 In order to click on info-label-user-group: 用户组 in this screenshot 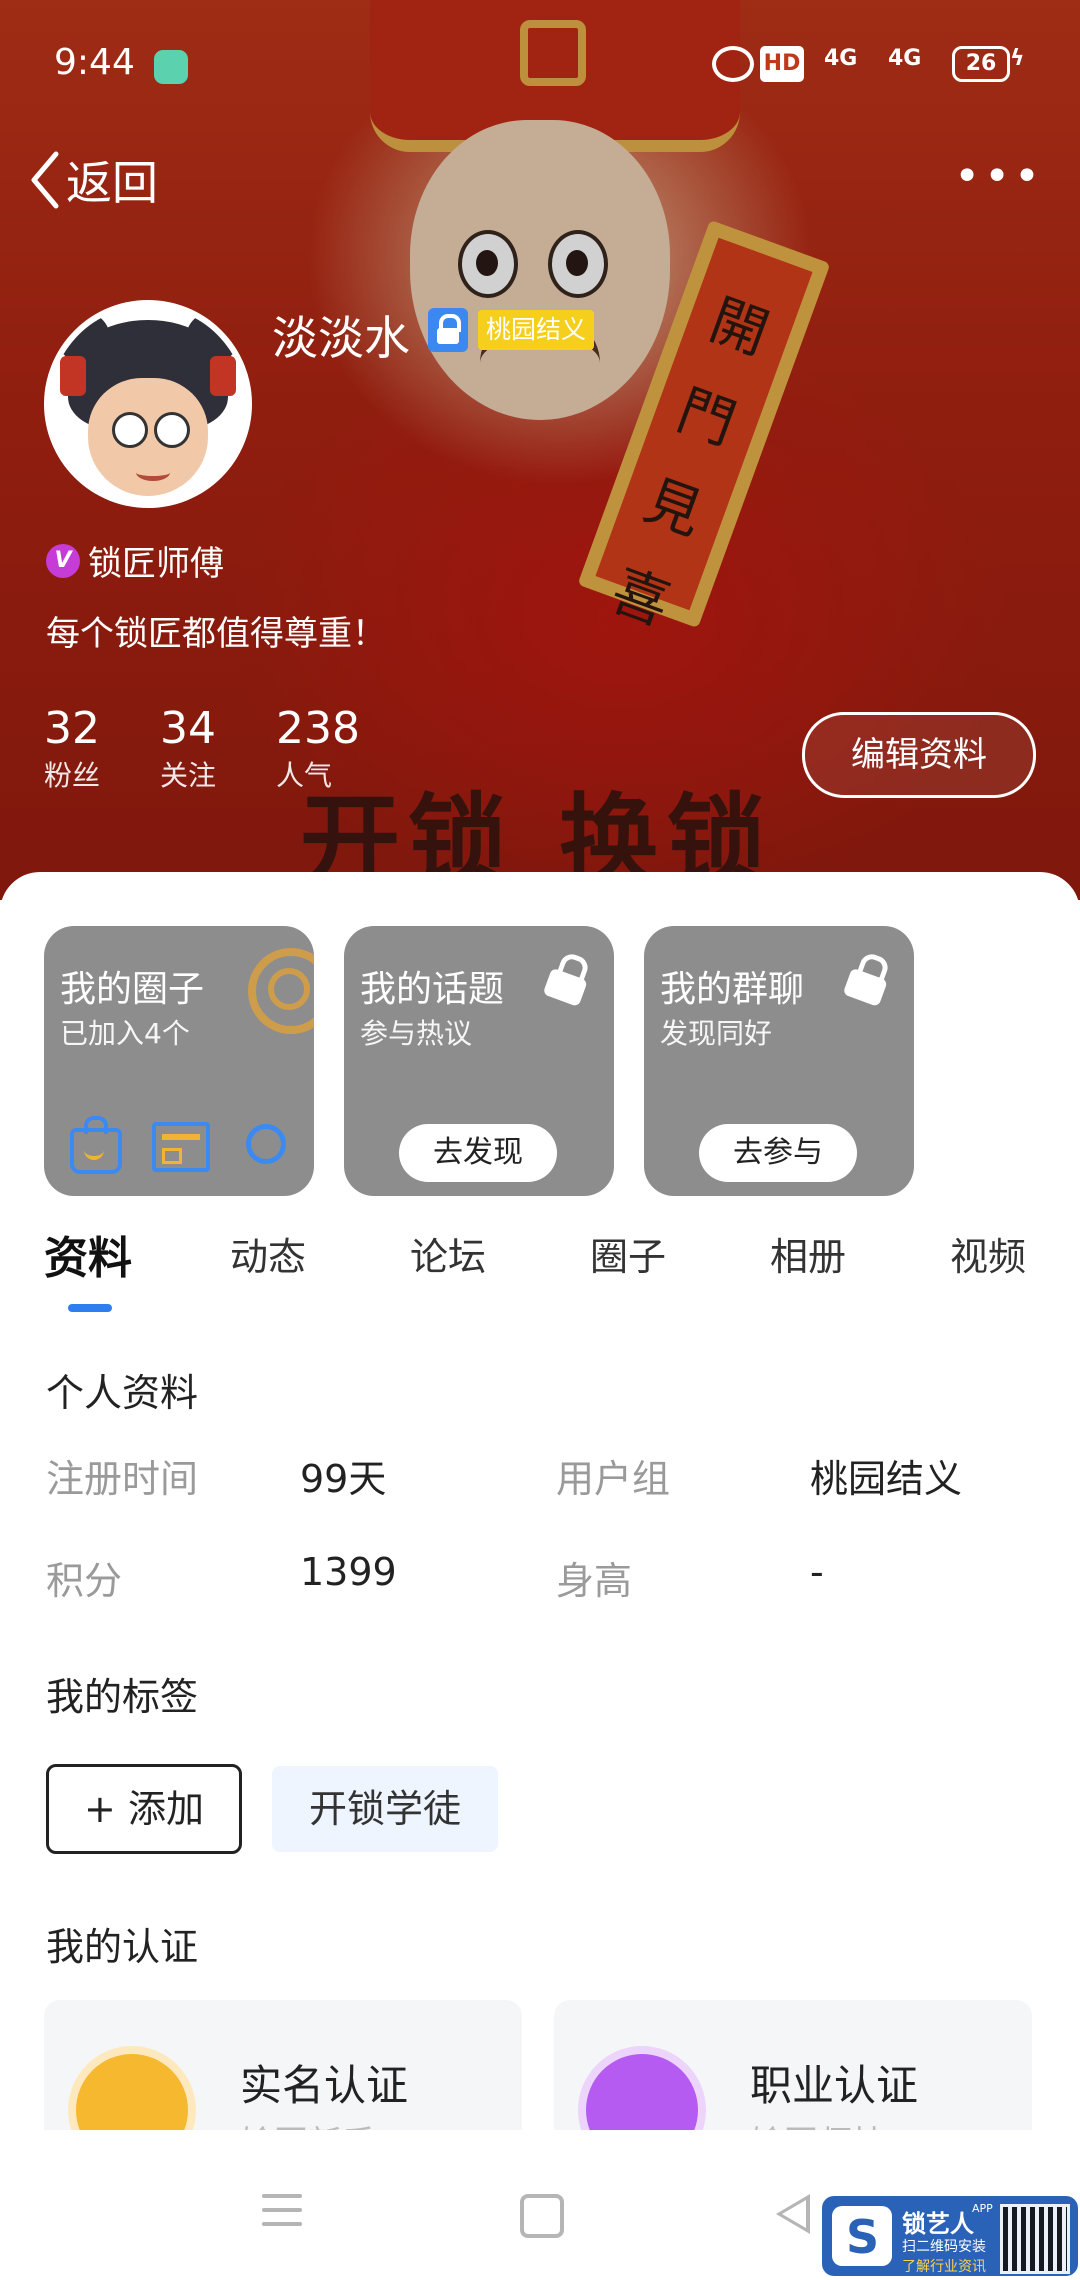, I will do `click(613, 1479)`.